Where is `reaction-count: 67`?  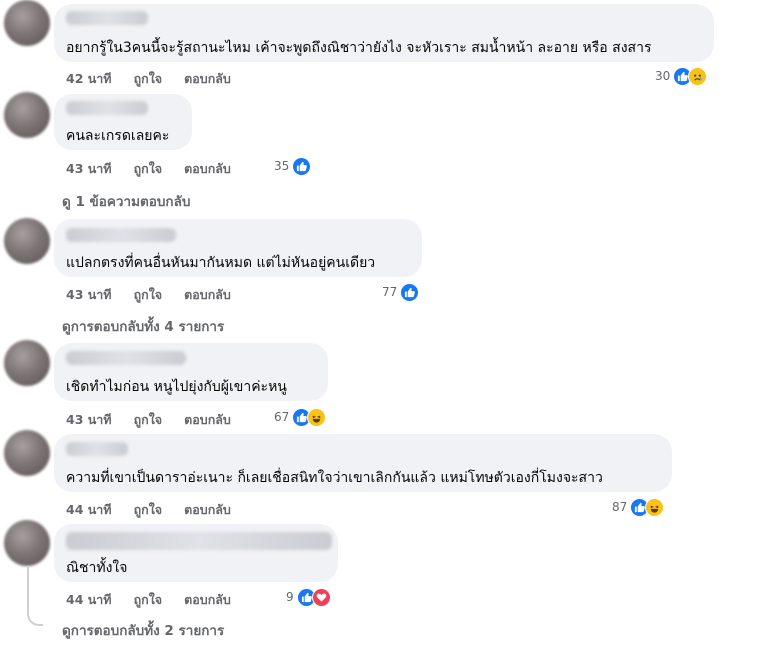
reaction-count: 67 is located at coordinates (282, 417).